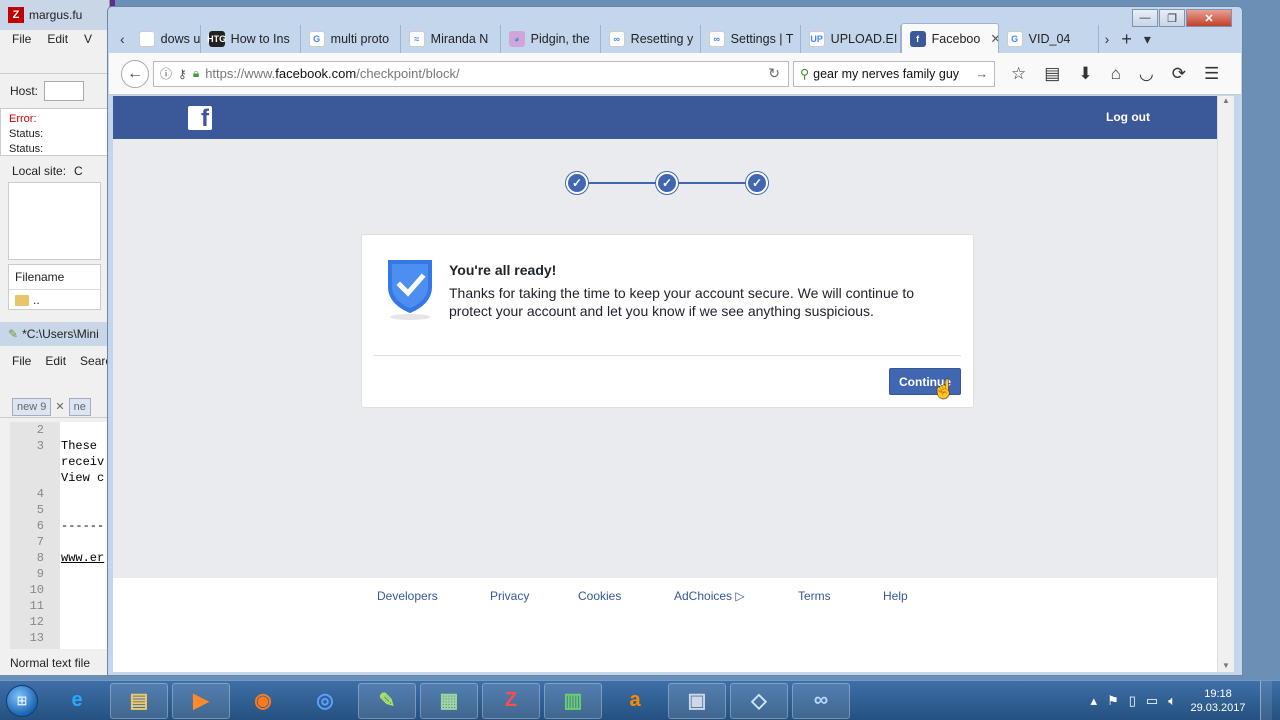 This screenshot has height=720, width=1280. I want to click on network-icon: ▭, so click(1152, 701).